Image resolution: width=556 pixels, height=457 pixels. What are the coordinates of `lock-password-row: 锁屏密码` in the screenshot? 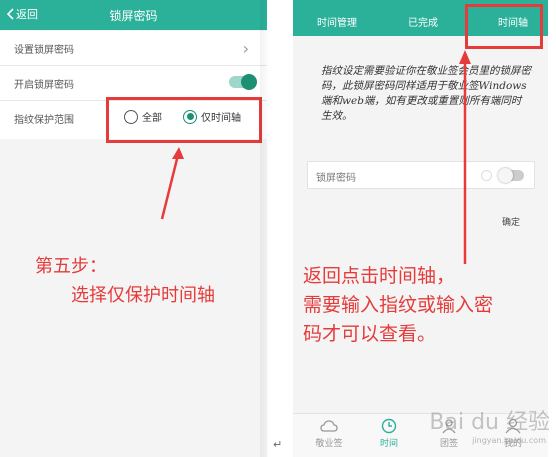 It's located at (421, 175).